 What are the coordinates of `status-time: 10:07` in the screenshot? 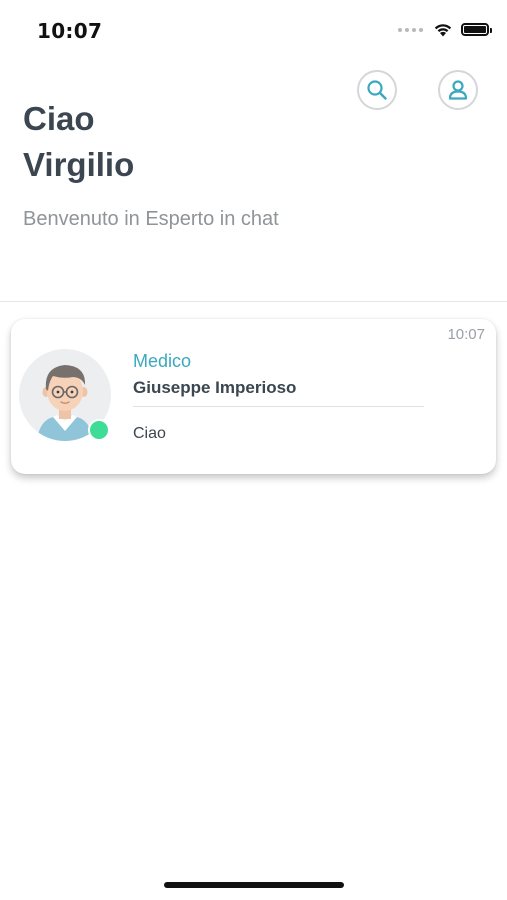 It's located at (70, 31).